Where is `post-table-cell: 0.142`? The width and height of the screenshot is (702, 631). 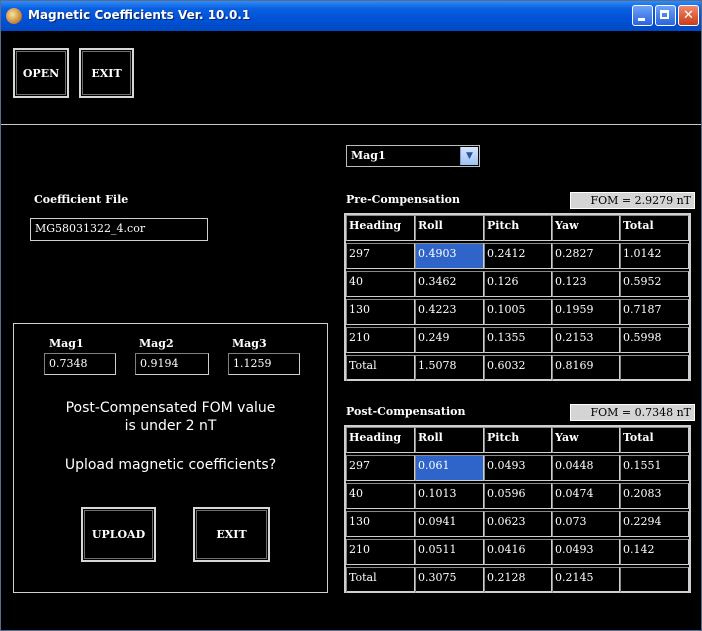 post-table-cell: 0.142 is located at coordinates (654, 552).